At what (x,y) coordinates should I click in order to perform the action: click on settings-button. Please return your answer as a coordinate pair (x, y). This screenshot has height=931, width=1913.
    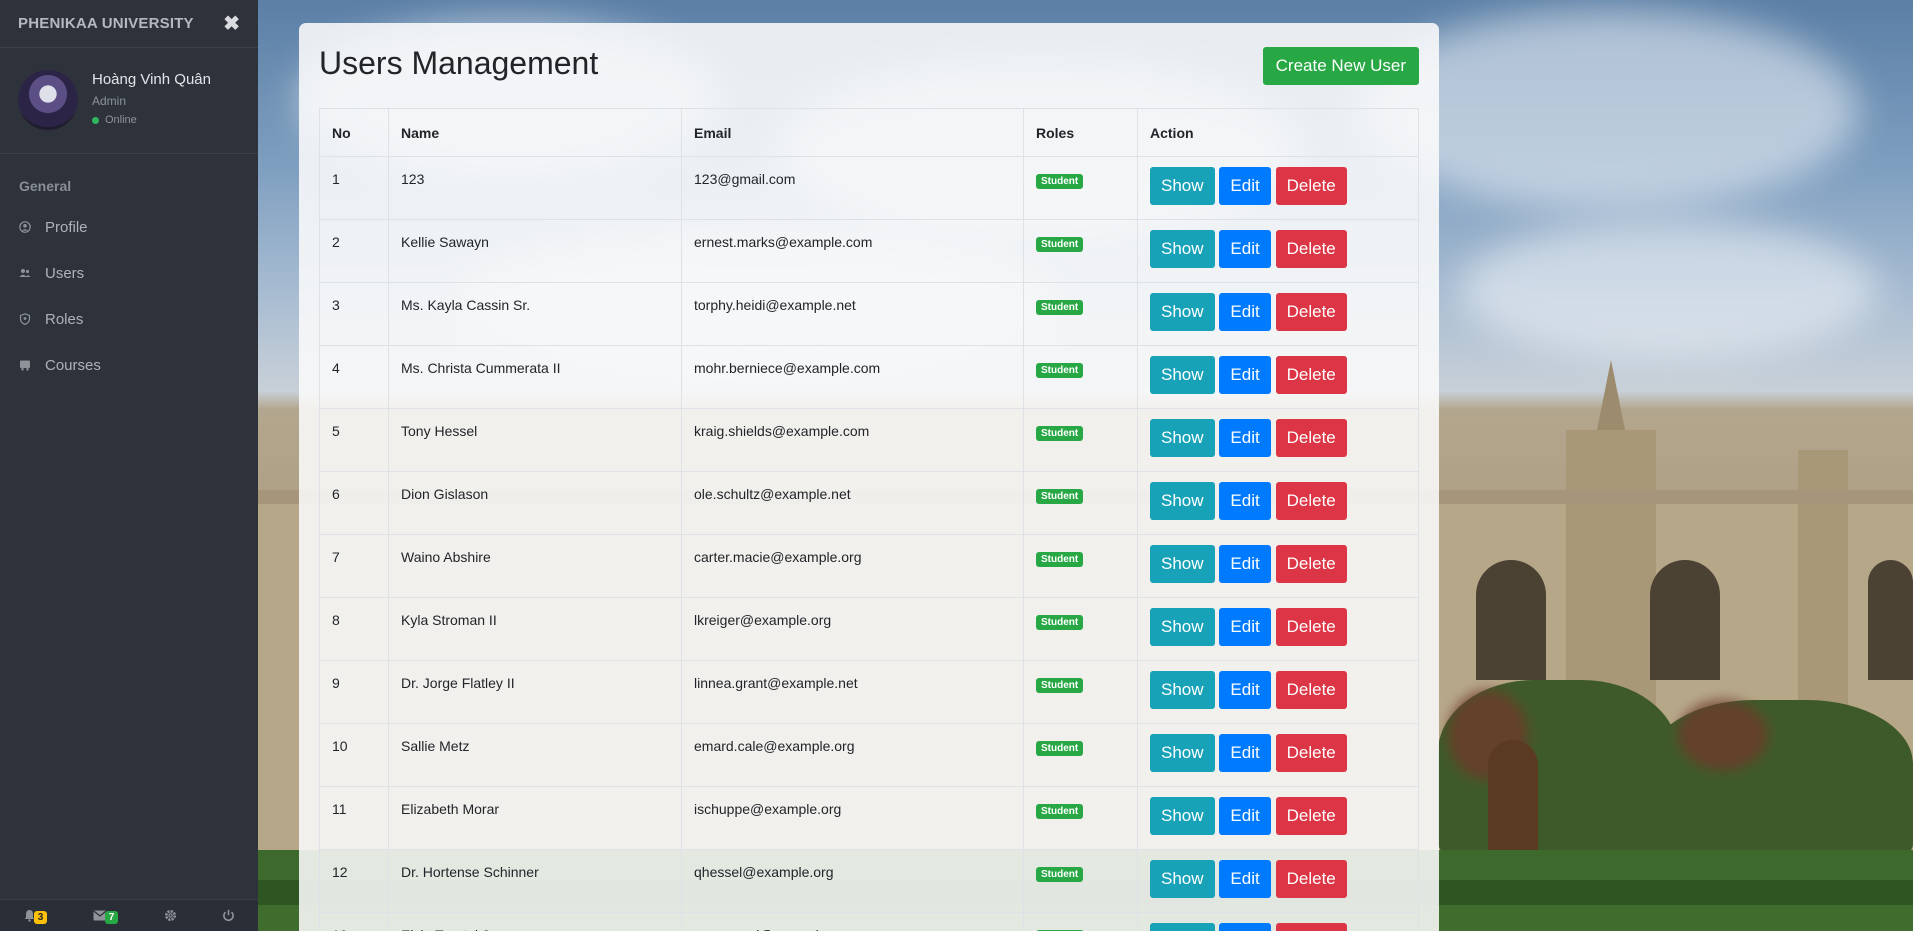
    Looking at the image, I should click on (170, 915).